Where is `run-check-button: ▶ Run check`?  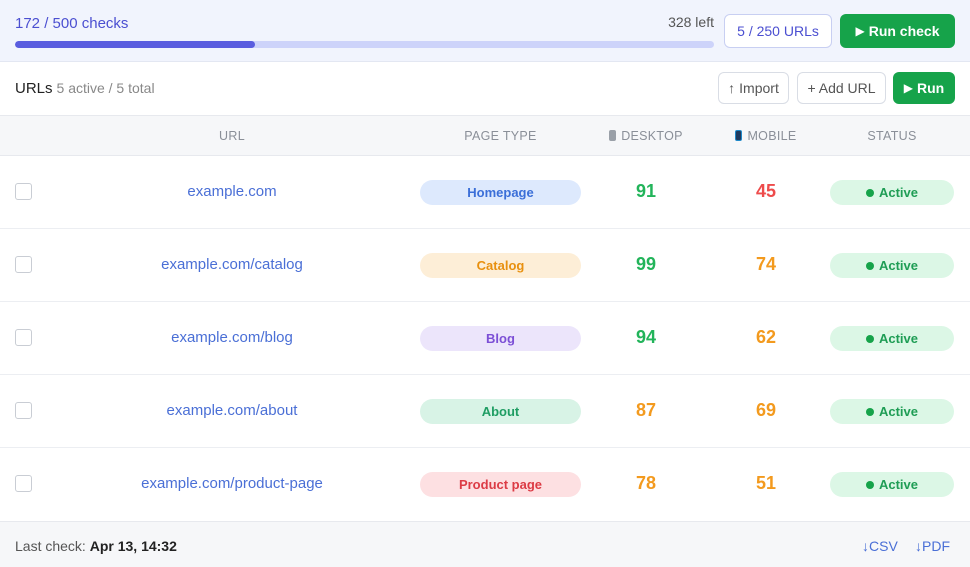 run-check-button: ▶ Run check is located at coordinates (897, 31).